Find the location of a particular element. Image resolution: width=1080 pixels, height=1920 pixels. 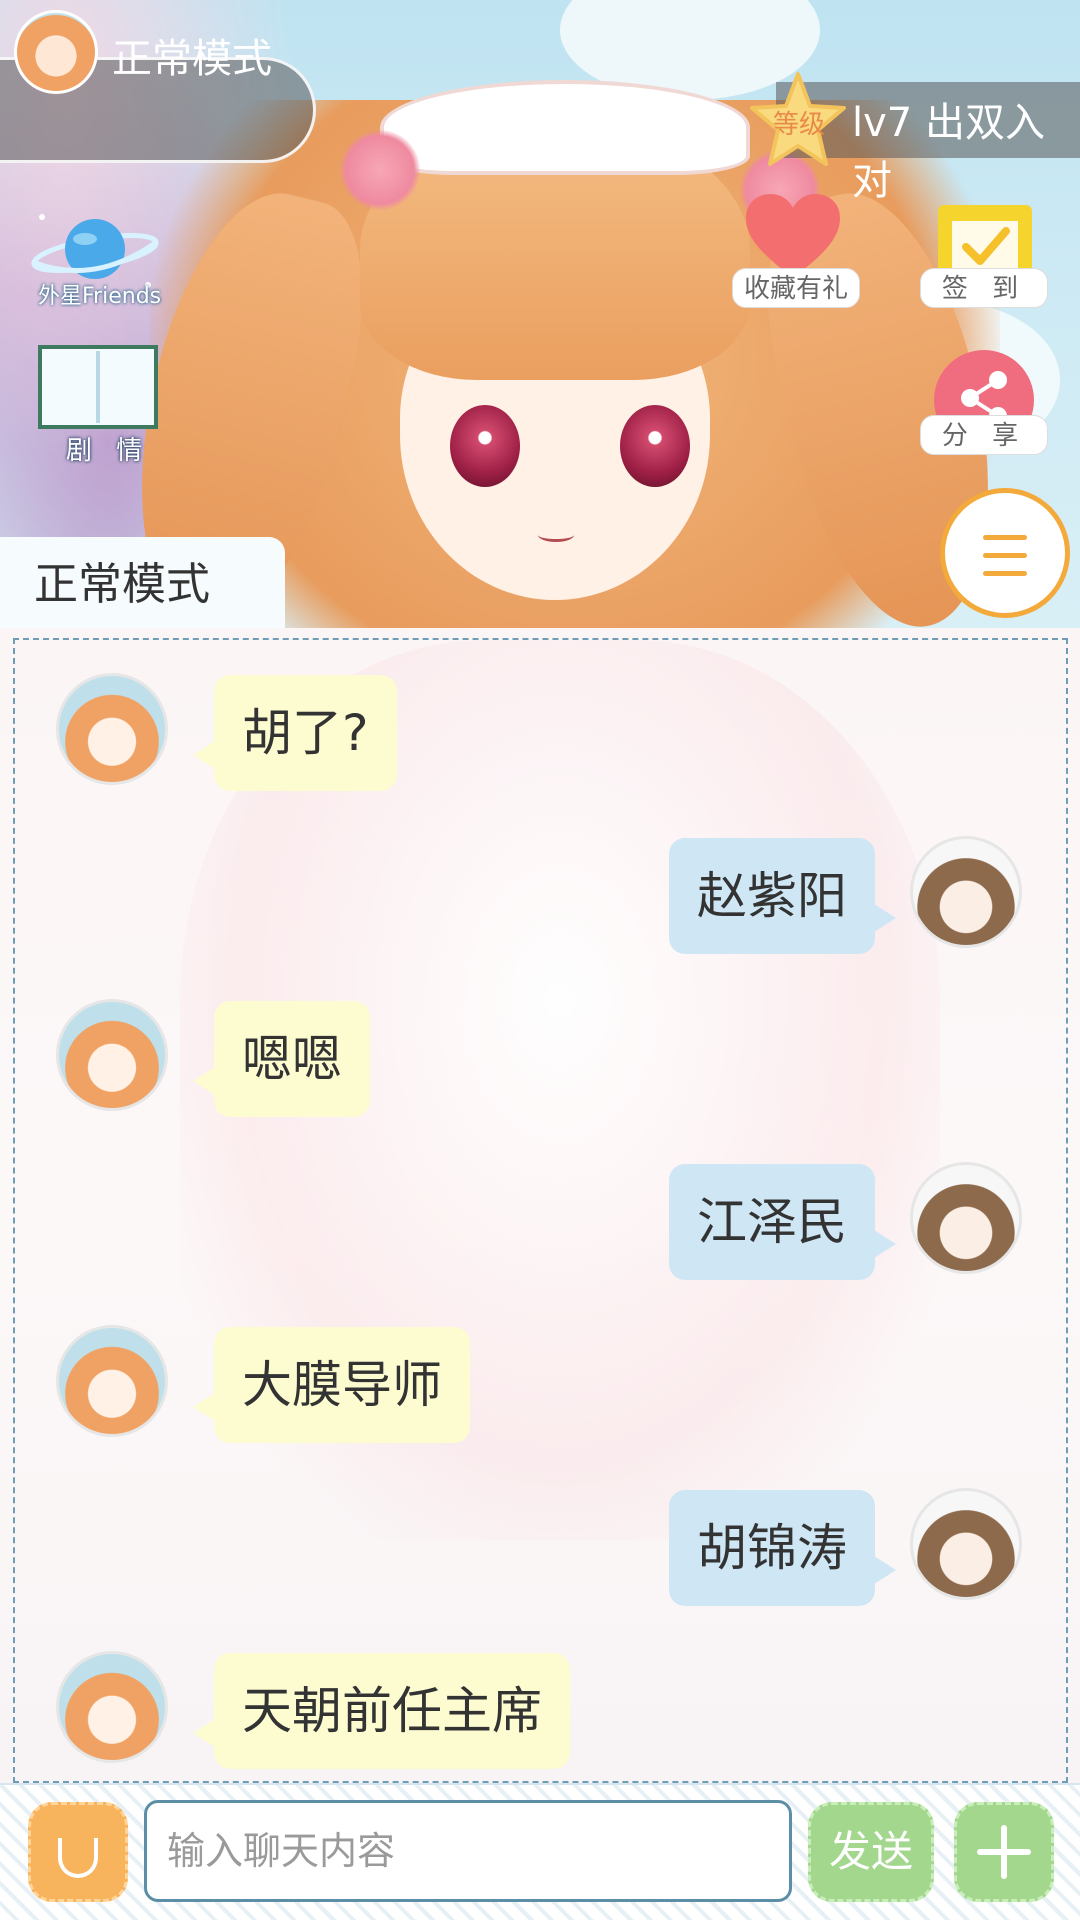

level-text: lv7 出双入对 is located at coordinates (948, 152).